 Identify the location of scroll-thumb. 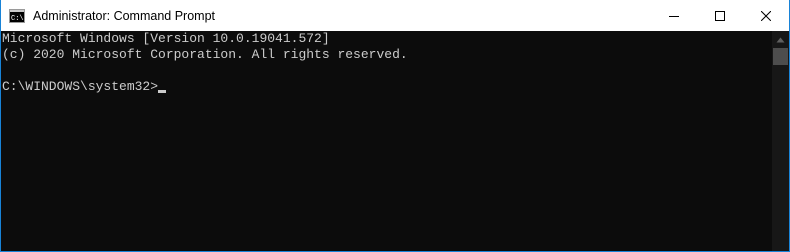
(780, 56).